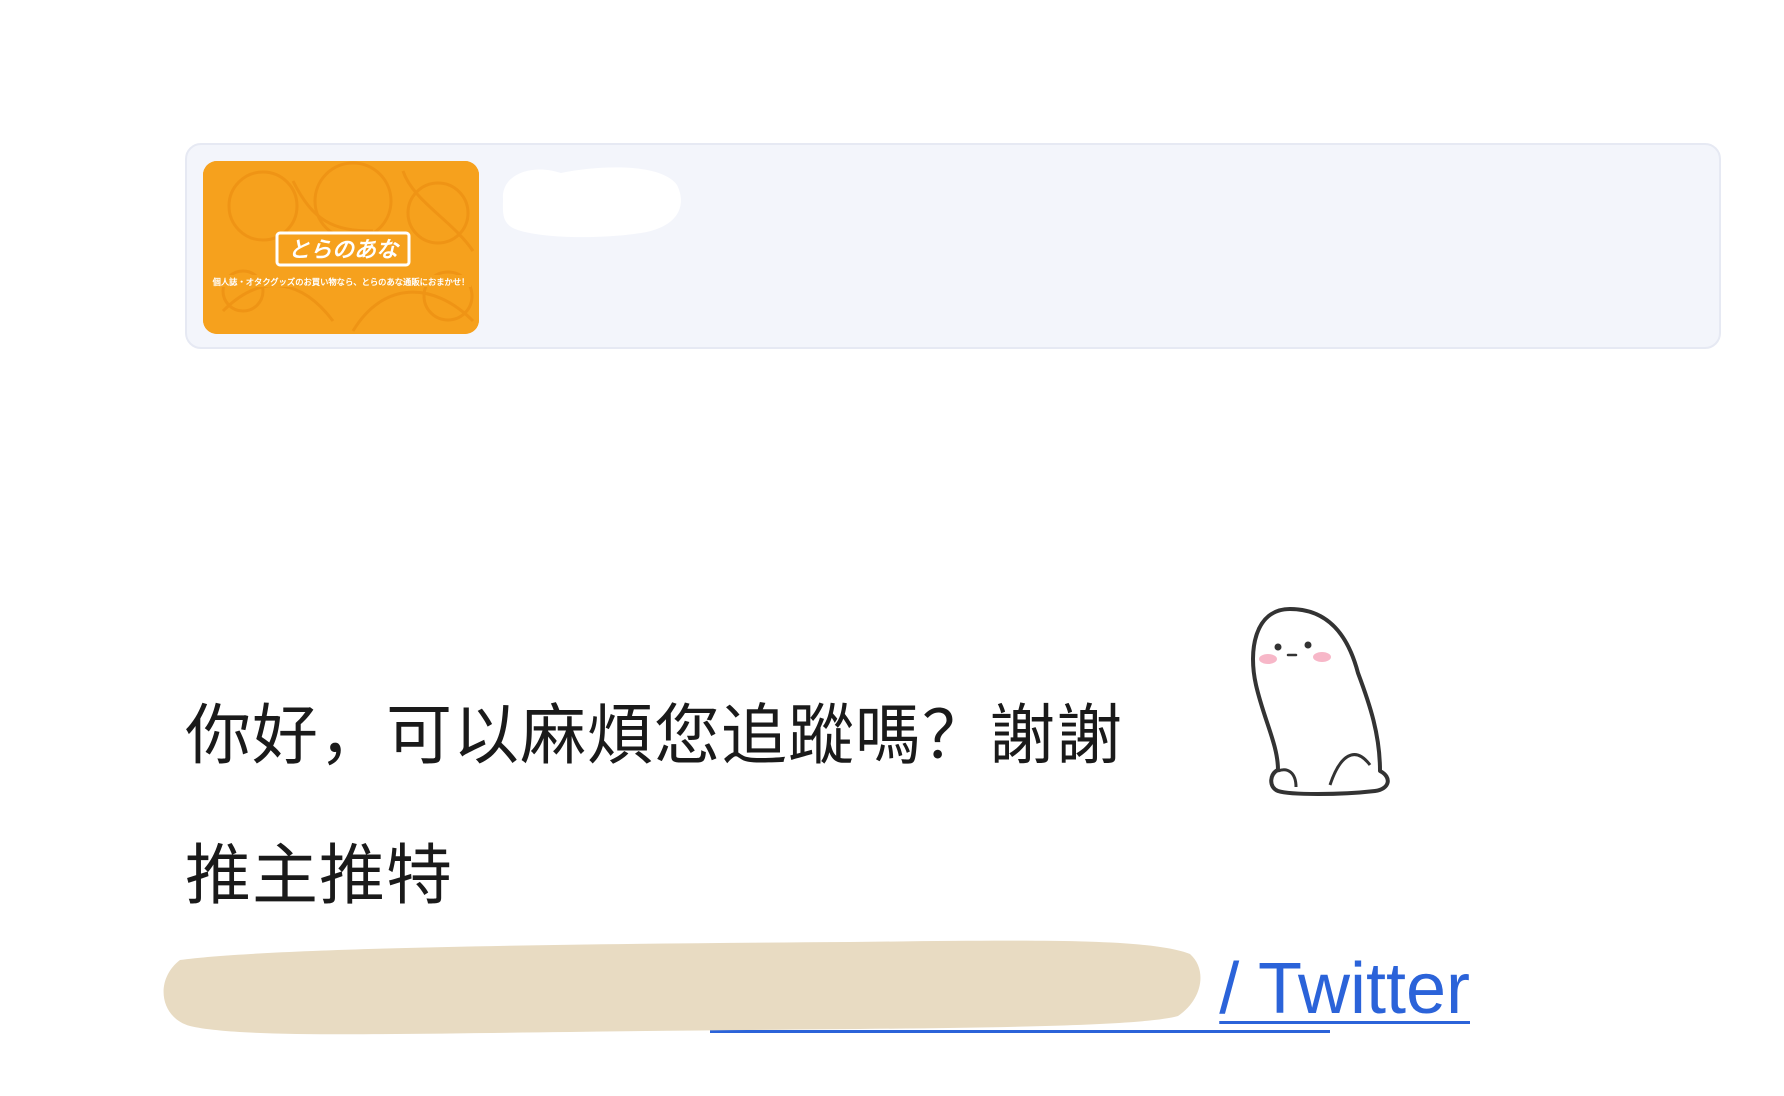  What do you see at coordinates (680, 984) in the screenshot?
I see `link-redaction` at bounding box center [680, 984].